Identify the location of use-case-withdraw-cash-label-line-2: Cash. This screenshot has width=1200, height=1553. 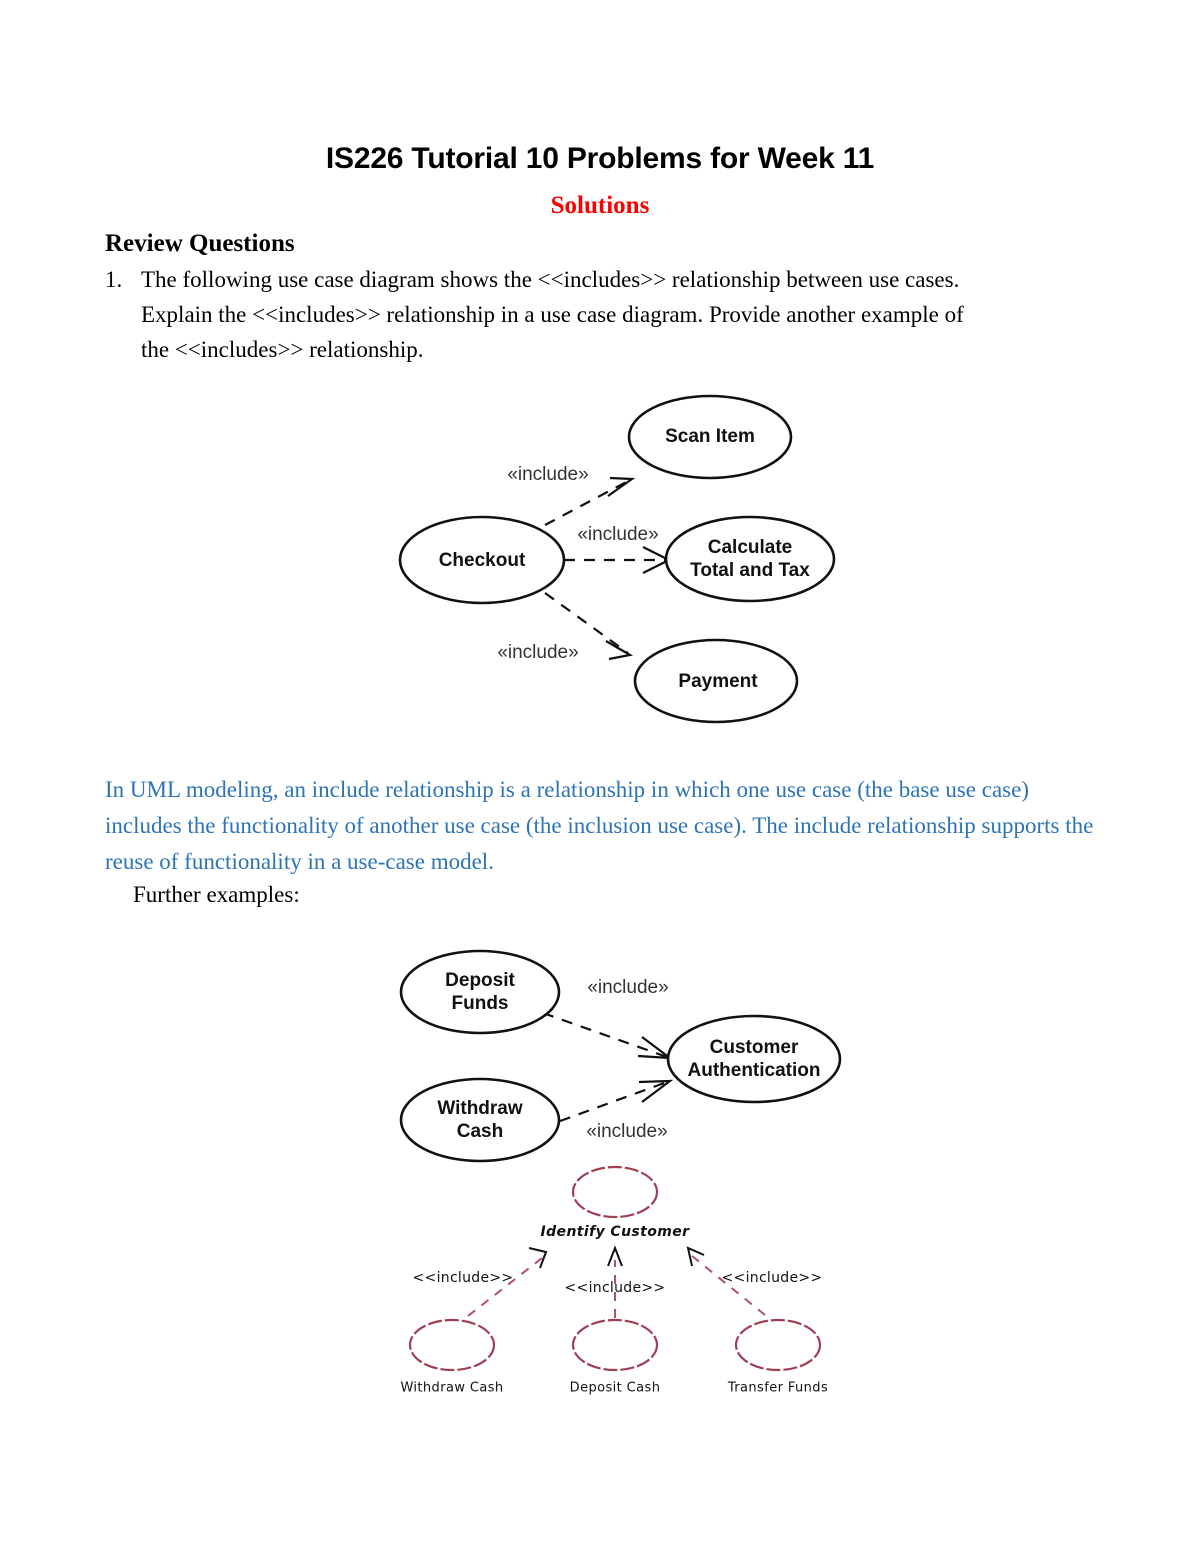
(480, 1131).